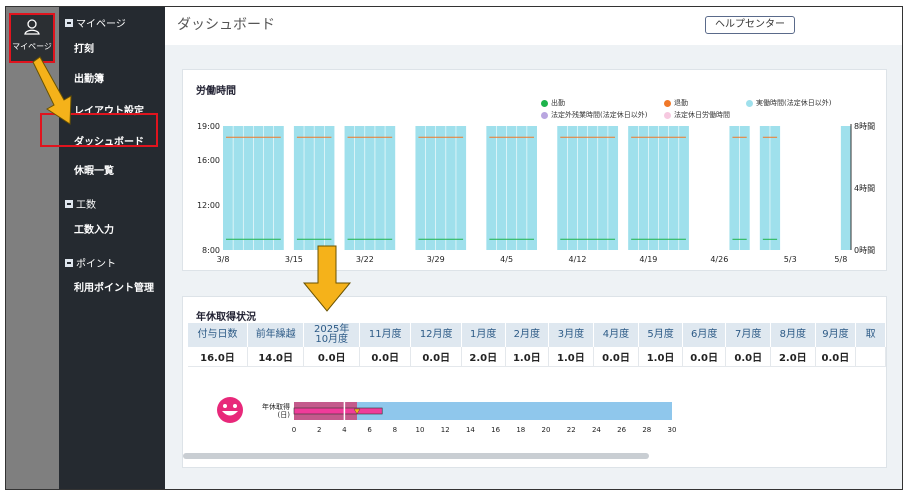 The image size is (910, 497). Describe the element at coordinates (226, 25) in the screenshot. I see `page-title: ダッシュボード` at that location.